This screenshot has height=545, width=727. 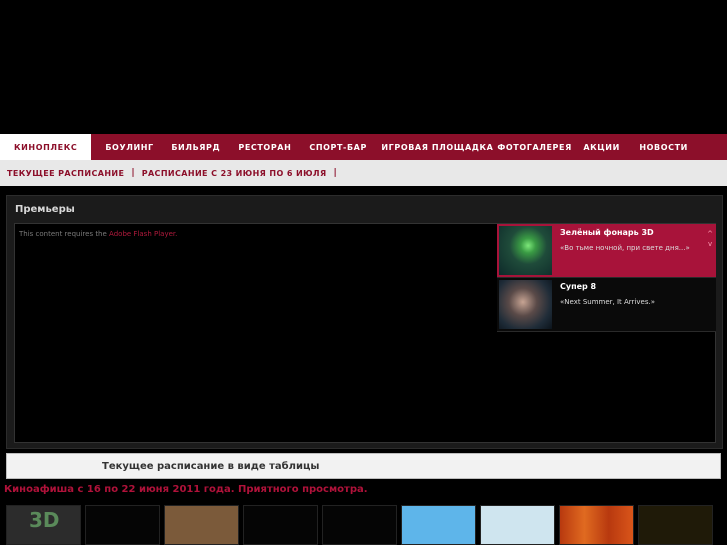 I want to click on premiere-title: Супер 8, so click(x=578, y=286).